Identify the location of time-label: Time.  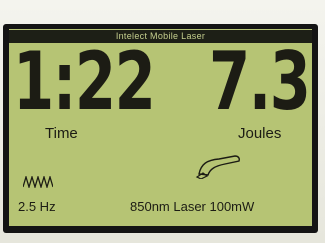
(61, 133).